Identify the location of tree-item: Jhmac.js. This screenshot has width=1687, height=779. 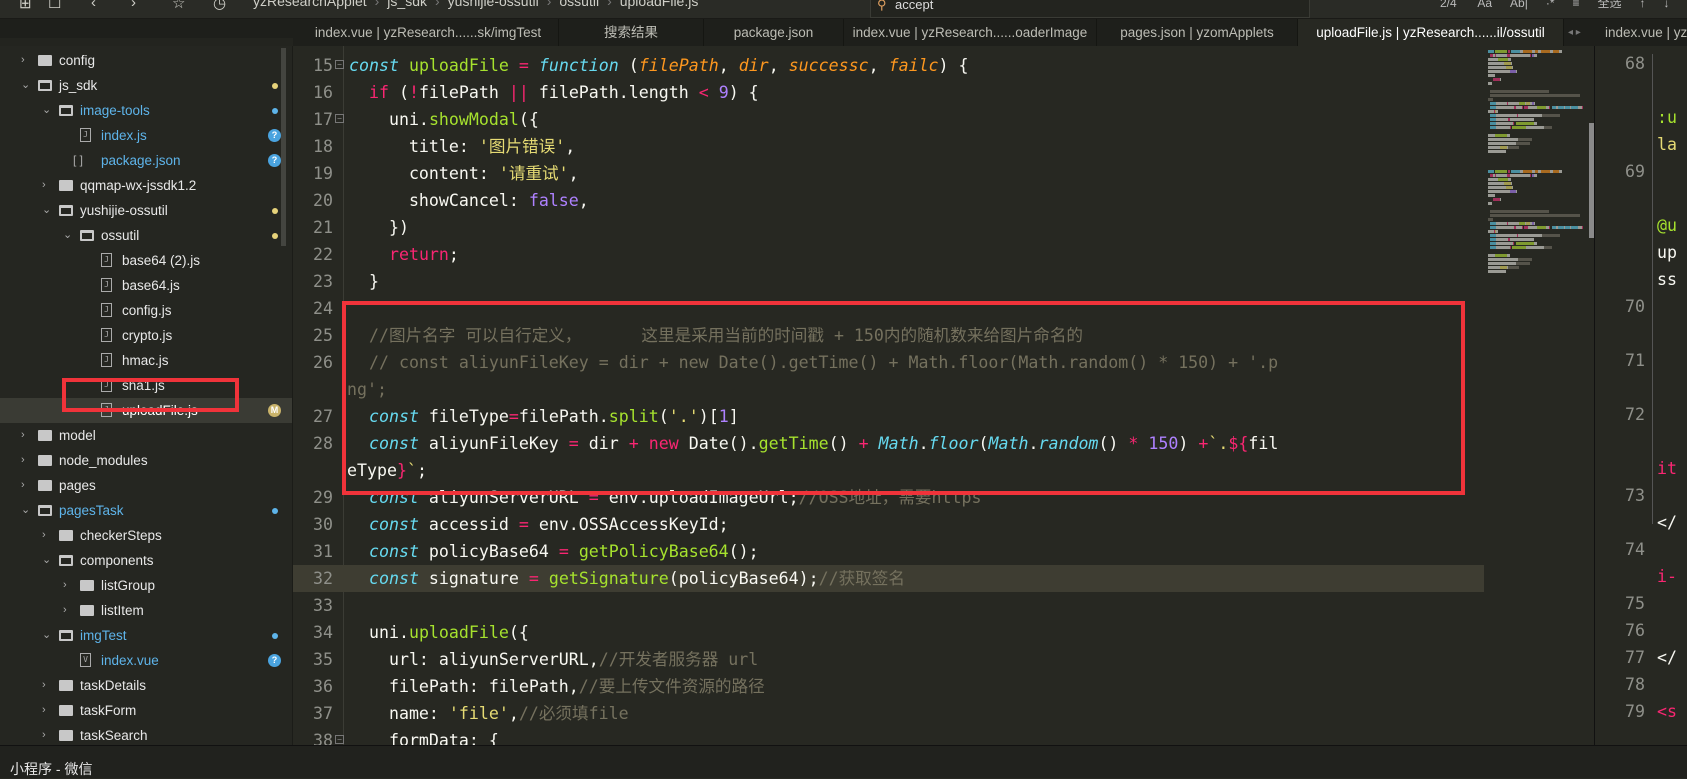
(146, 360).